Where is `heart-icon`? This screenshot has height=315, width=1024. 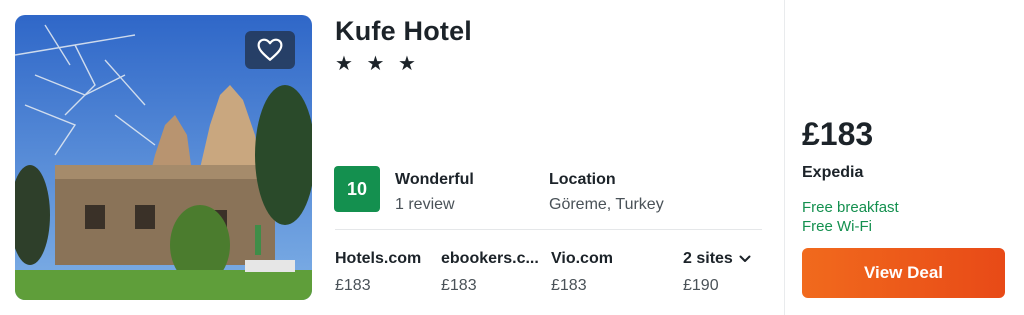 heart-icon is located at coordinates (270, 49).